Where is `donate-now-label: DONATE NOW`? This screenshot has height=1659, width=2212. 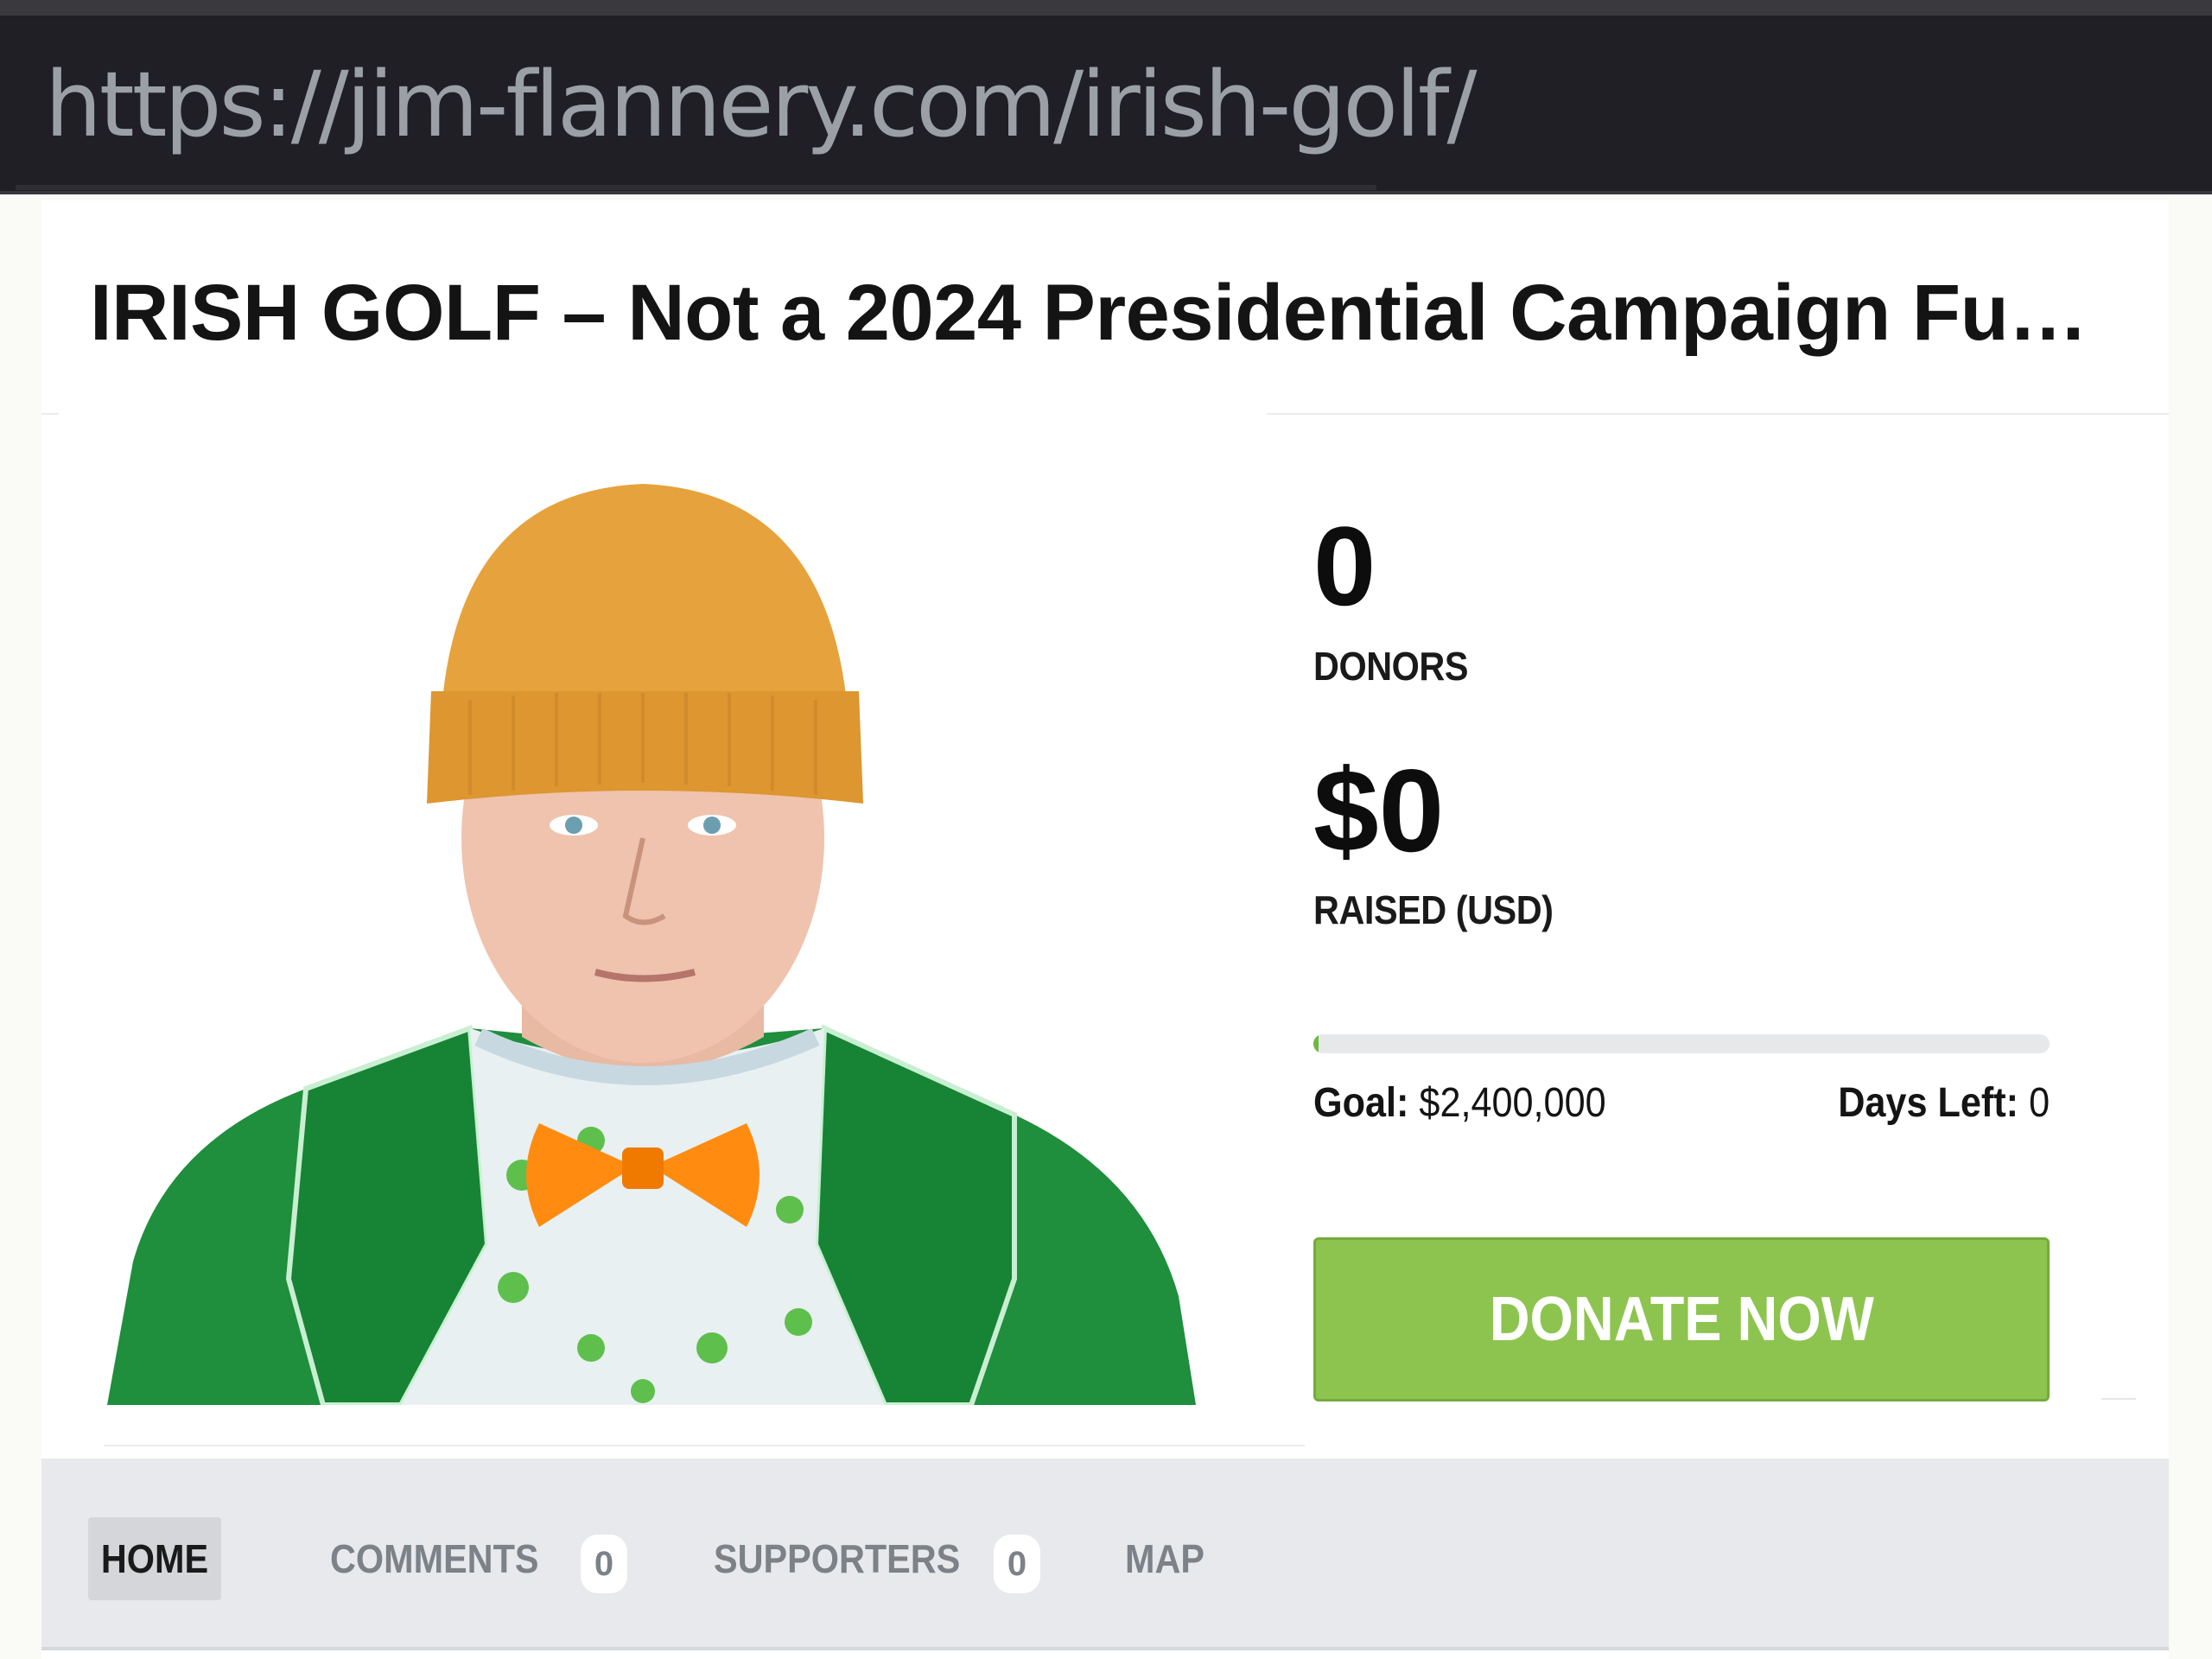
donate-now-label: DONATE NOW is located at coordinates (1681, 1319).